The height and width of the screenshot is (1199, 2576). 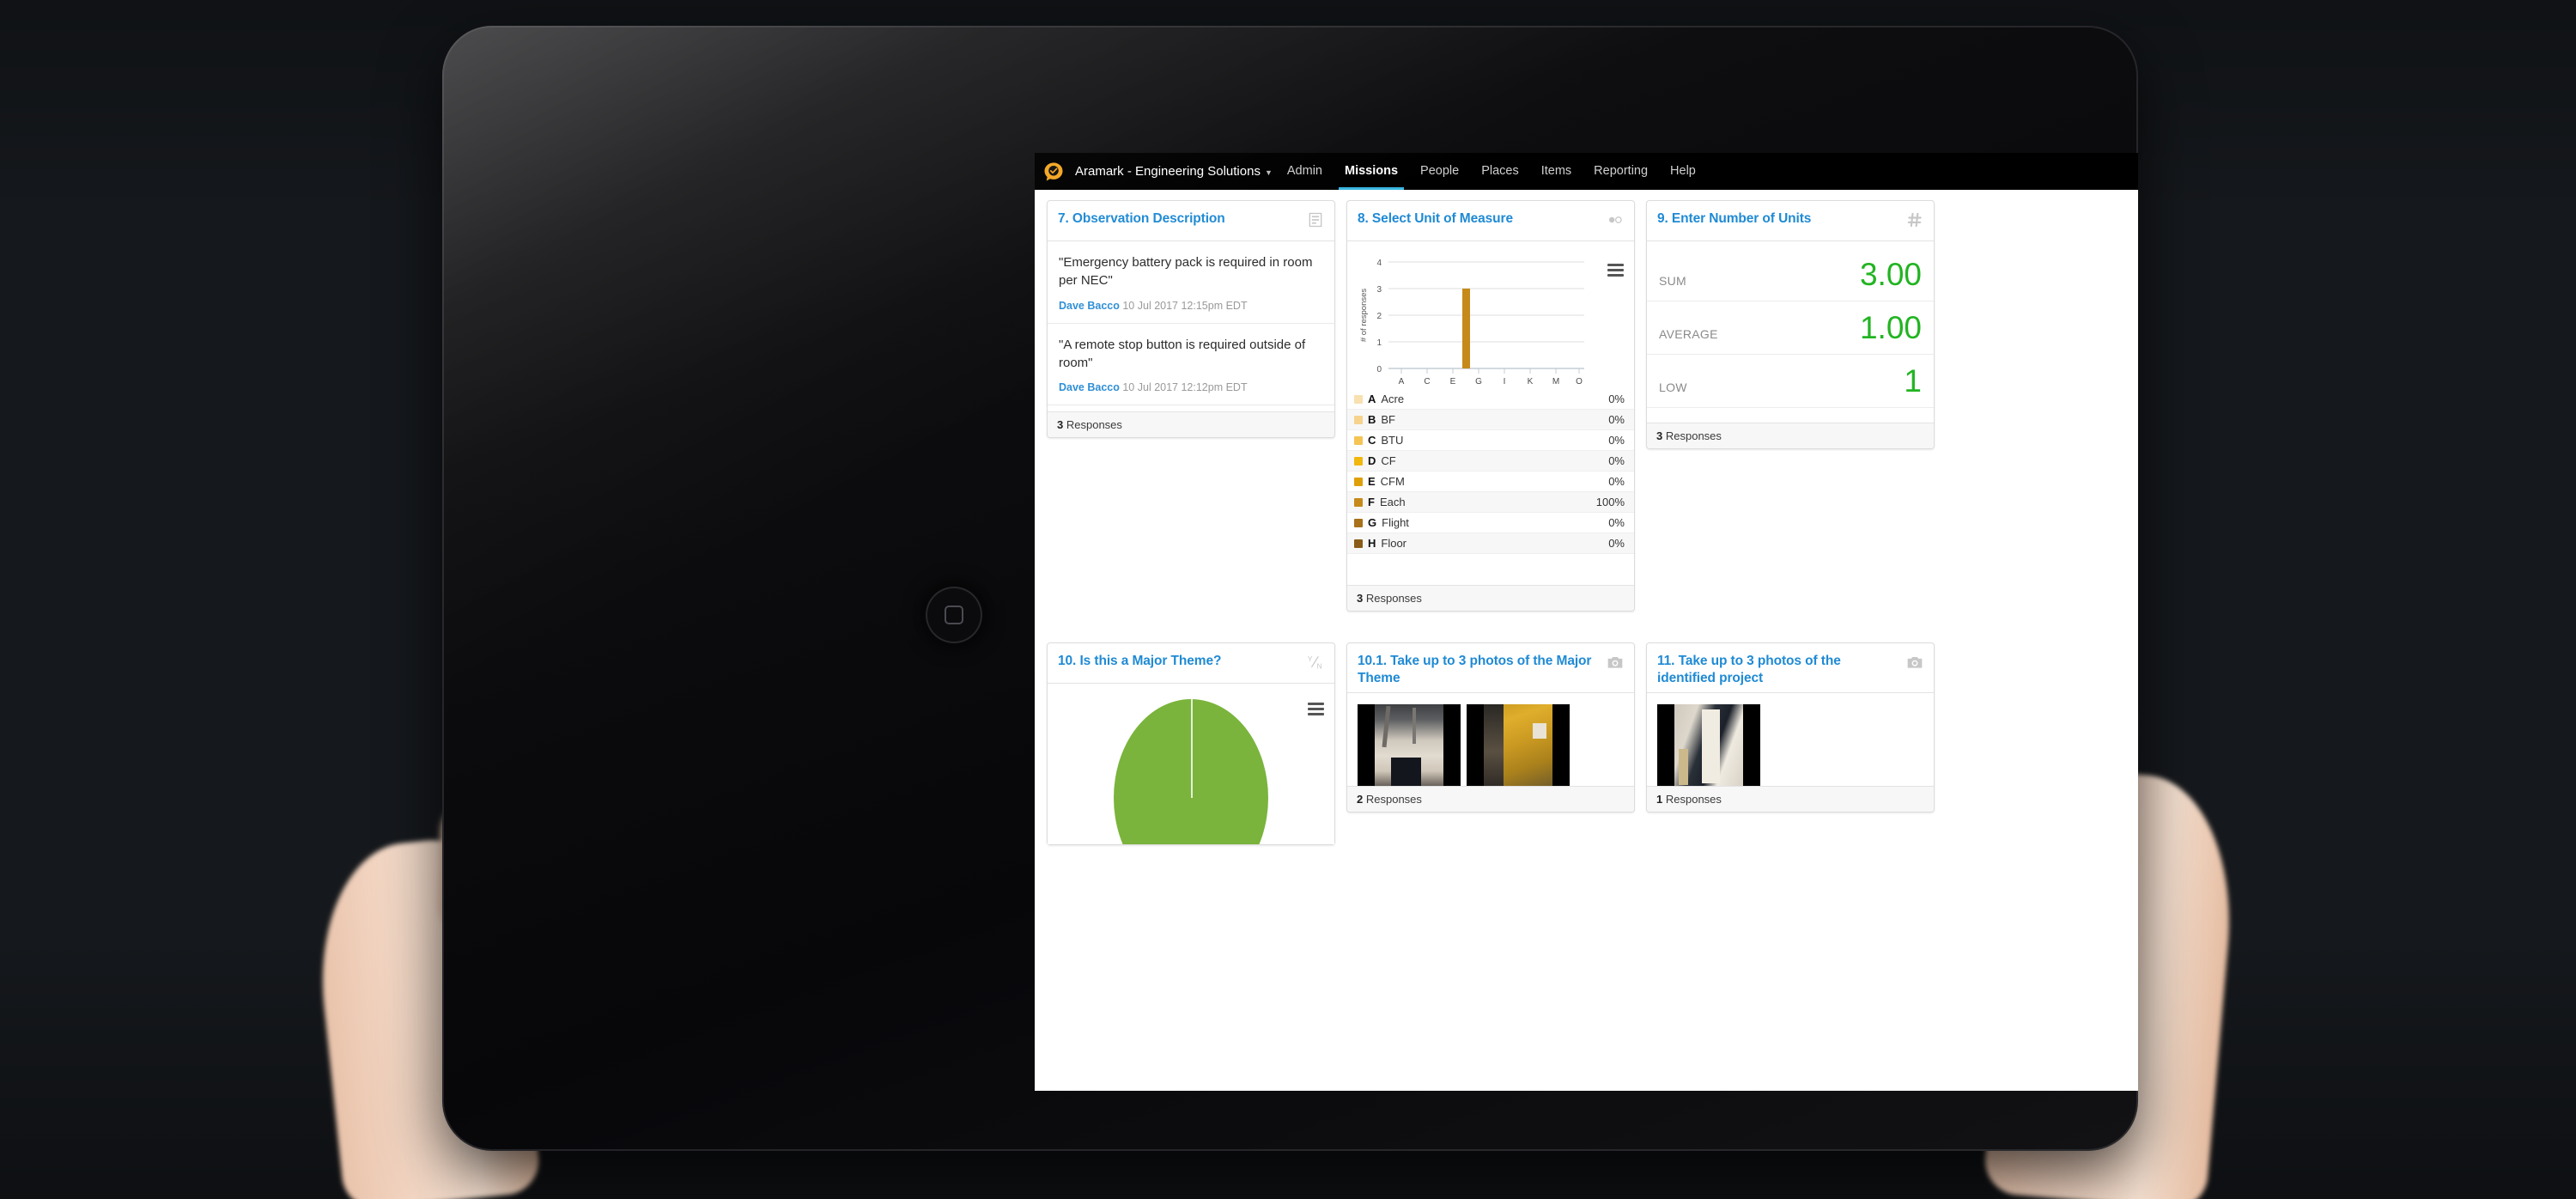 What do you see at coordinates (1491, 482) in the screenshot?
I see `list-item: E CFM 0%` at bounding box center [1491, 482].